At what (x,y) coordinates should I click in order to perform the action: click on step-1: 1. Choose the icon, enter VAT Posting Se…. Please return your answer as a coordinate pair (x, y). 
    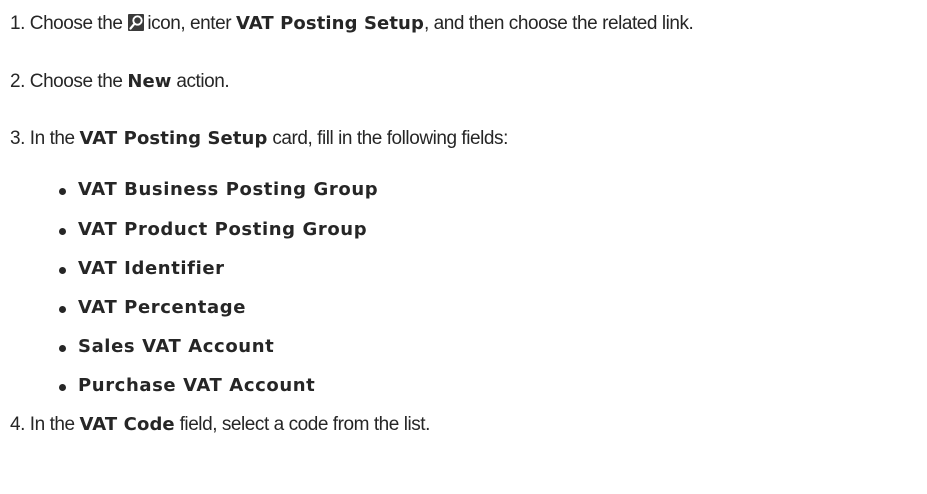
    Looking at the image, I should click on (352, 24).